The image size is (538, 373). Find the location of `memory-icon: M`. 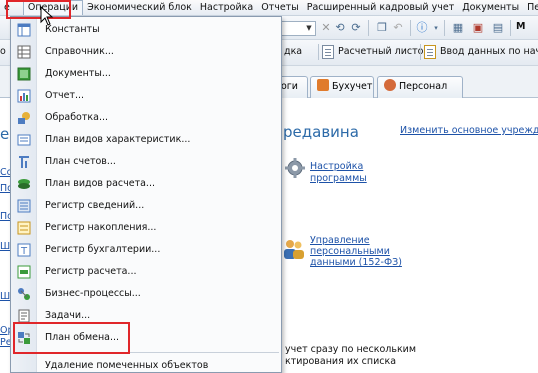

memory-icon: M is located at coordinates (520, 26).